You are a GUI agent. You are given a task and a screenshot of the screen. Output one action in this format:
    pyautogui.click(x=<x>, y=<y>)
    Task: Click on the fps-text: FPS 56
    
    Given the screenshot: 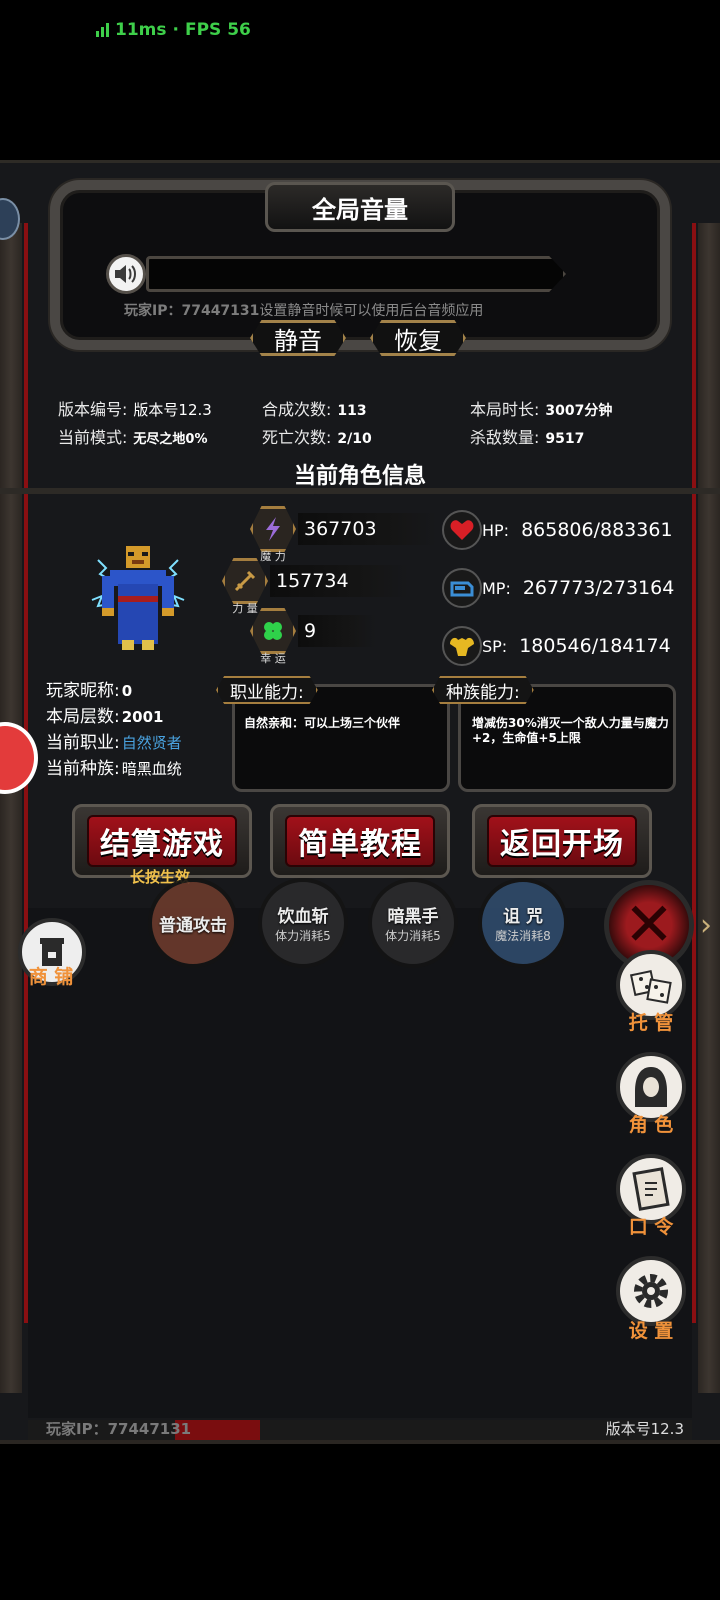 What is the action you would take?
    pyautogui.click(x=217, y=30)
    